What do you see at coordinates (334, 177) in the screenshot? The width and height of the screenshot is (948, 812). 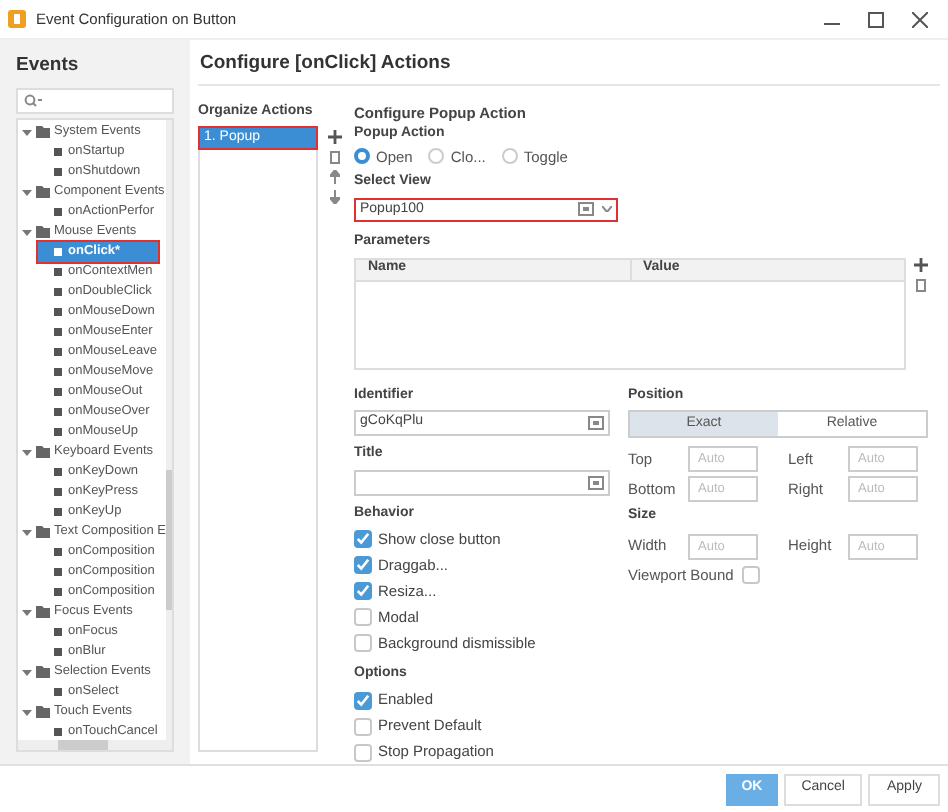 I see `up-arrow-icon` at bounding box center [334, 177].